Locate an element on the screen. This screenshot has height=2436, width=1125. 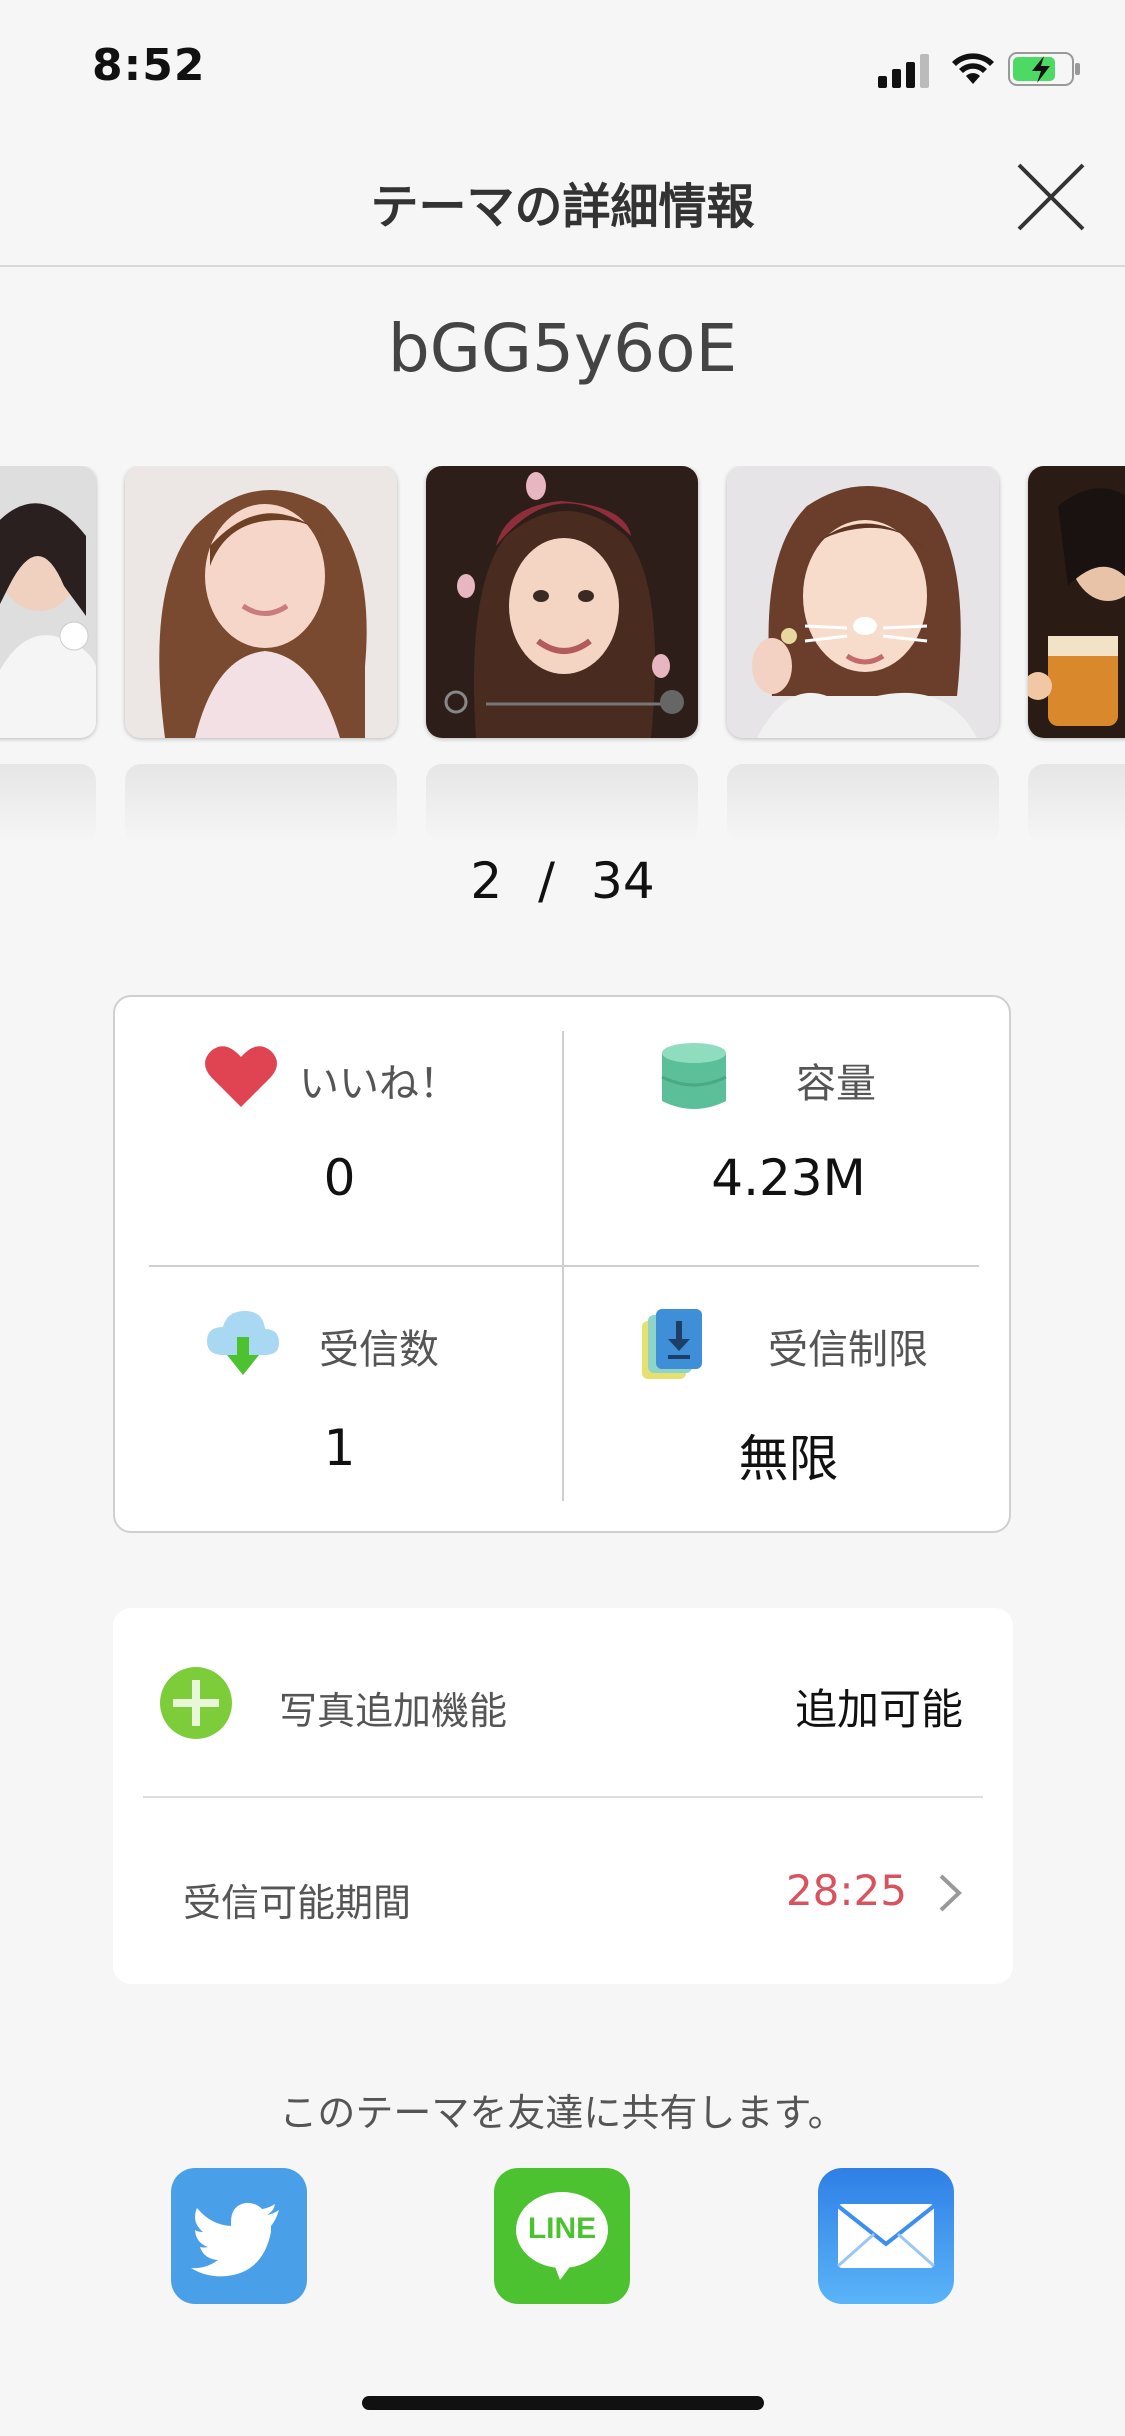
heart-icon is located at coordinates (241, 1076).